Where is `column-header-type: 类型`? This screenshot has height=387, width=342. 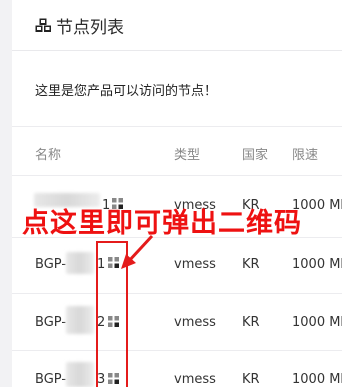 column-header-type: 类型 is located at coordinates (187, 155).